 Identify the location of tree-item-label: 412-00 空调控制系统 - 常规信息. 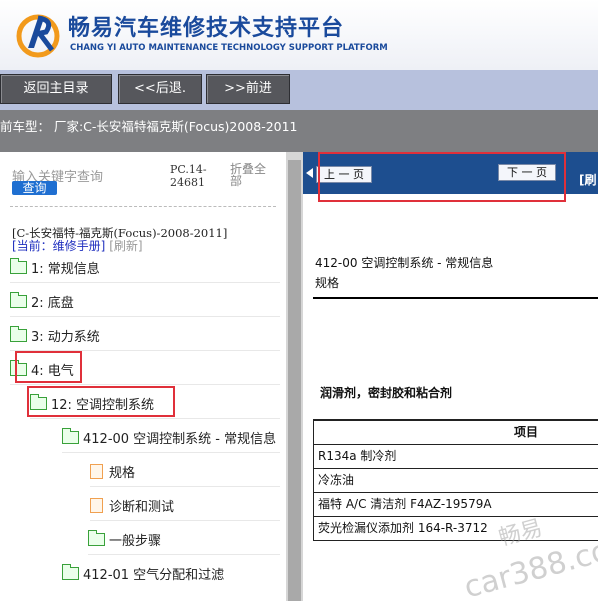
(180, 439).